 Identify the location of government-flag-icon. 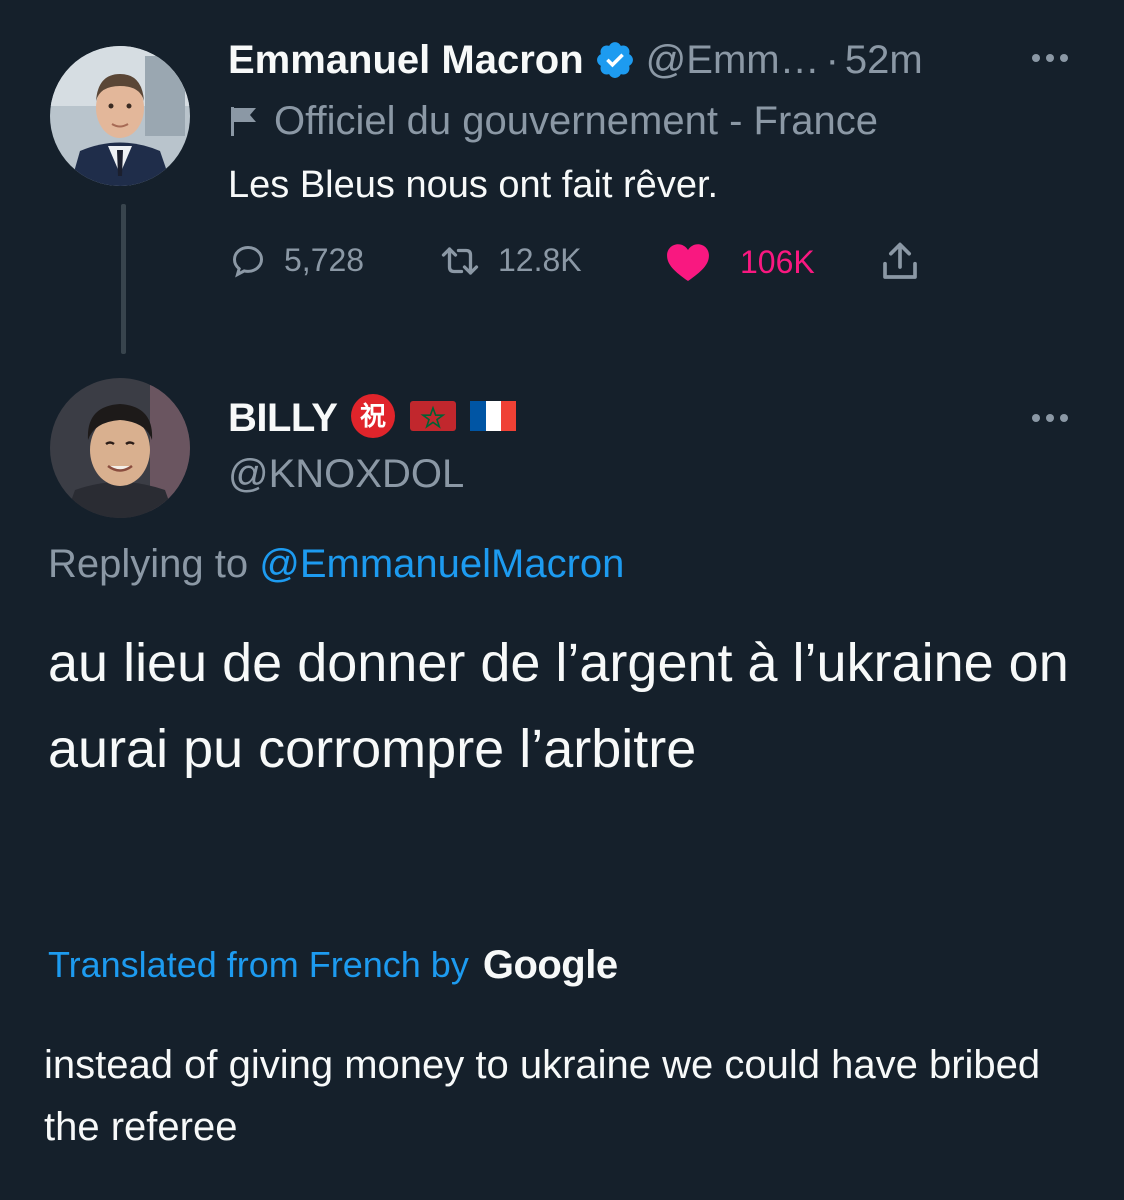
(243, 121).